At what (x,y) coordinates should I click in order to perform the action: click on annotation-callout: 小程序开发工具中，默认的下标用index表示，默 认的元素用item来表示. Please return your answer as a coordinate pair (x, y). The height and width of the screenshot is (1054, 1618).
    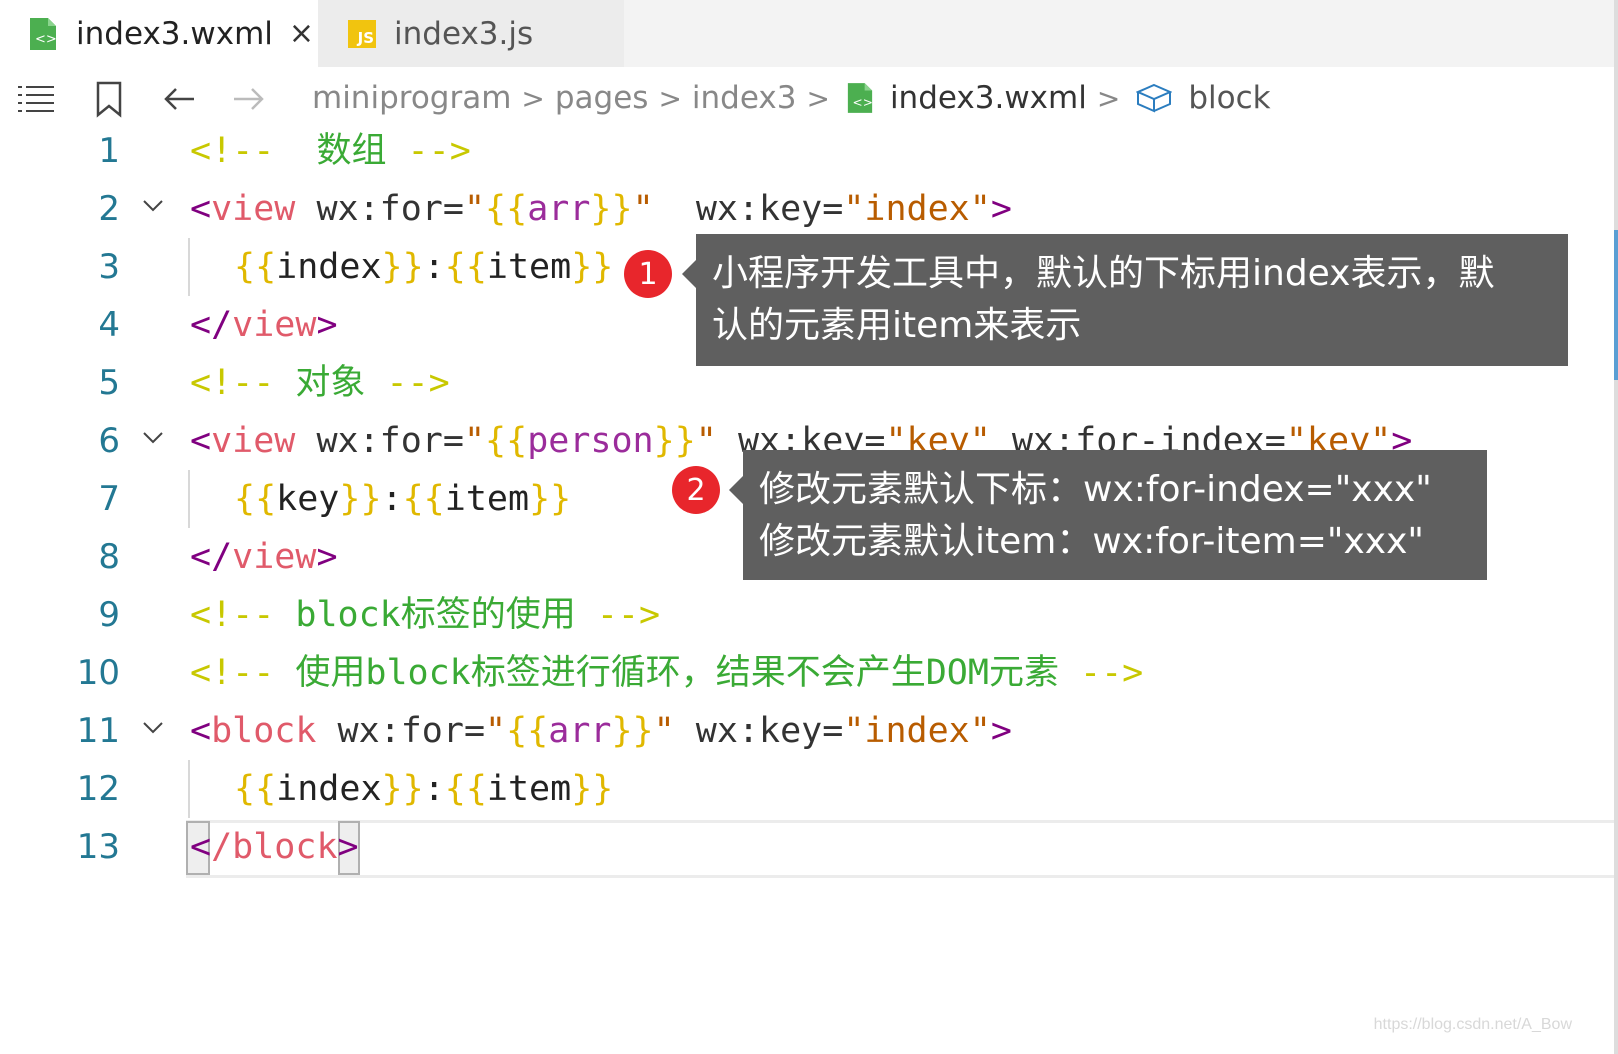
    Looking at the image, I should click on (1125, 300).